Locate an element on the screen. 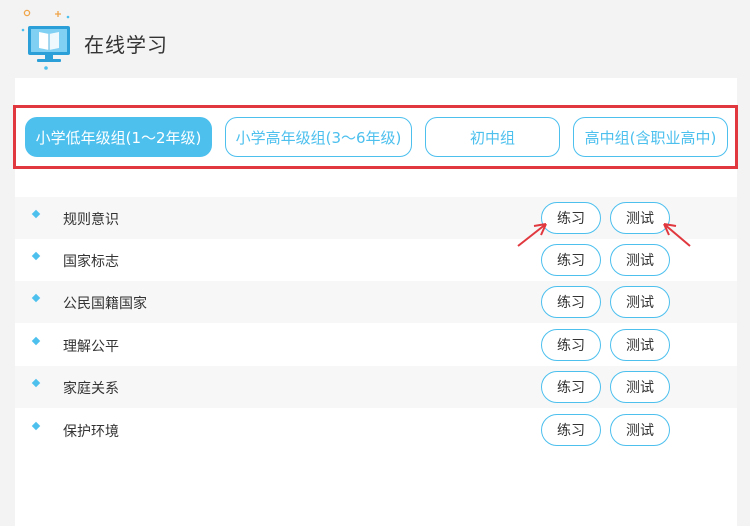  list-item: 规则意识 练习 测试 is located at coordinates (376, 218).